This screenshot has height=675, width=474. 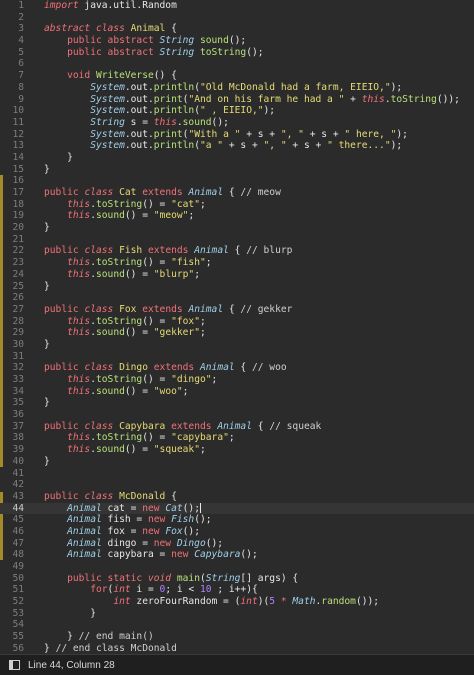 What do you see at coordinates (237, 438) in the screenshot?
I see `code-line: 38 this.toString() = "capybara";` at bounding box center [237, 438].